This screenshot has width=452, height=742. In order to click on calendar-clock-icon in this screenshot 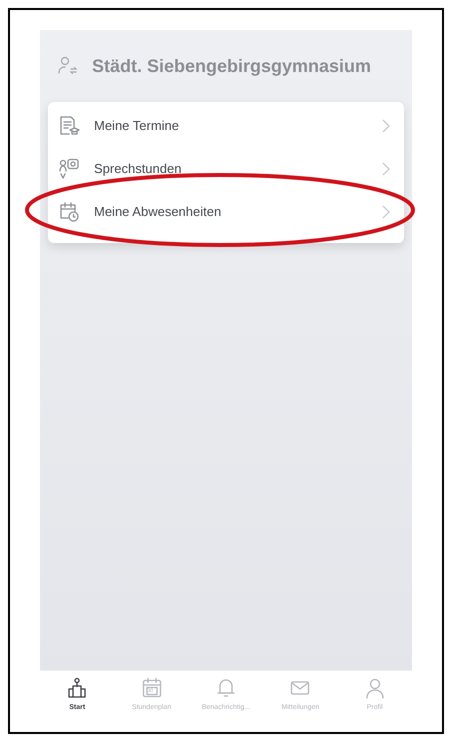, I will do `click(69, 211)`.